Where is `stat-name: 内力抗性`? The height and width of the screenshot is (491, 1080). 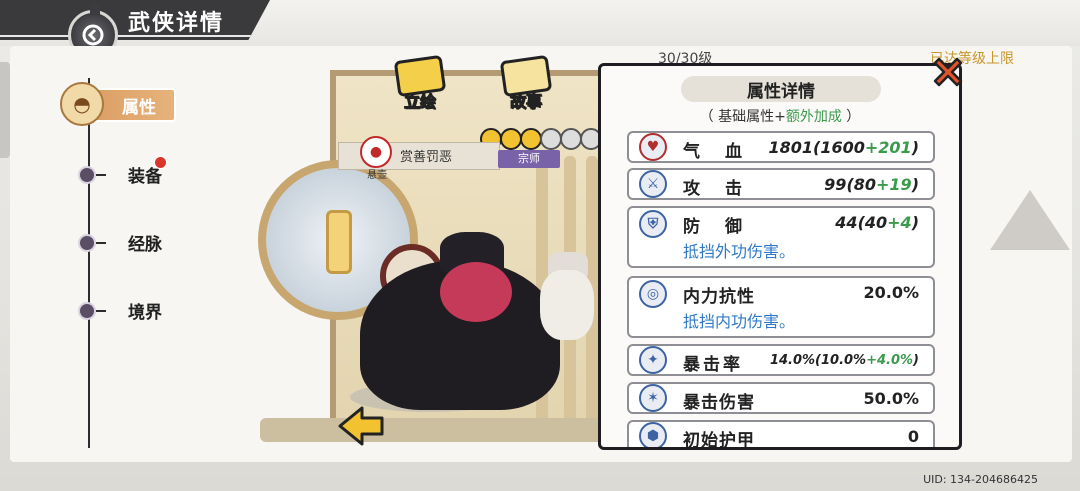 stat-name: 内力抗性 is located at coordinates (719, 297).